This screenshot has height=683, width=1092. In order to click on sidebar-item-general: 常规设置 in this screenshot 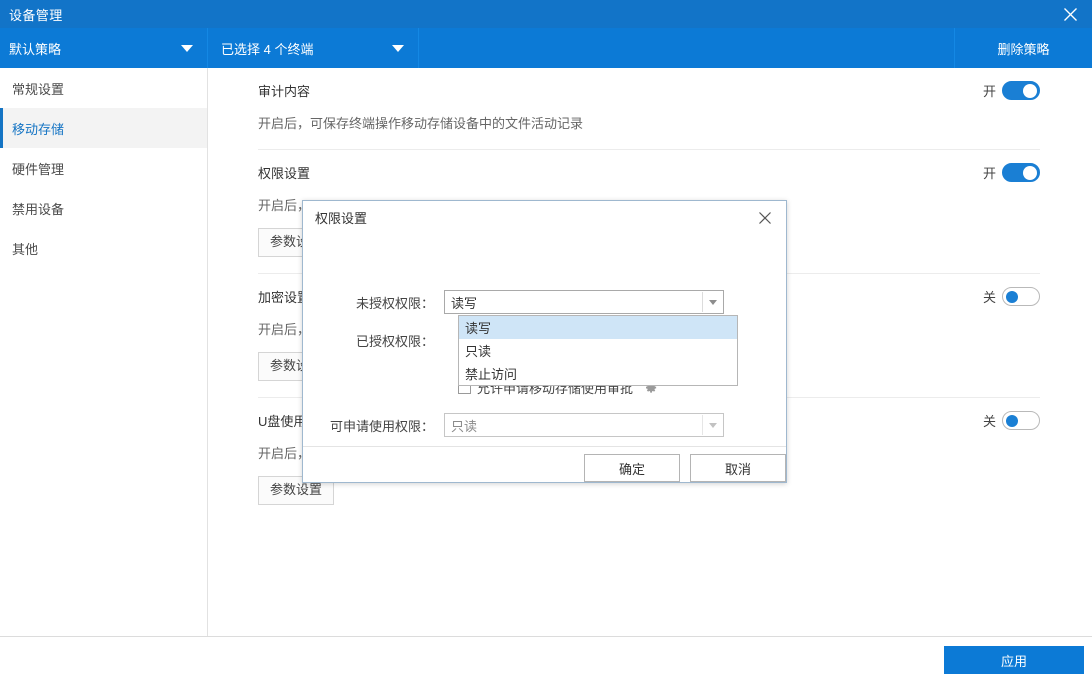, I will do `click(103, 88)`.